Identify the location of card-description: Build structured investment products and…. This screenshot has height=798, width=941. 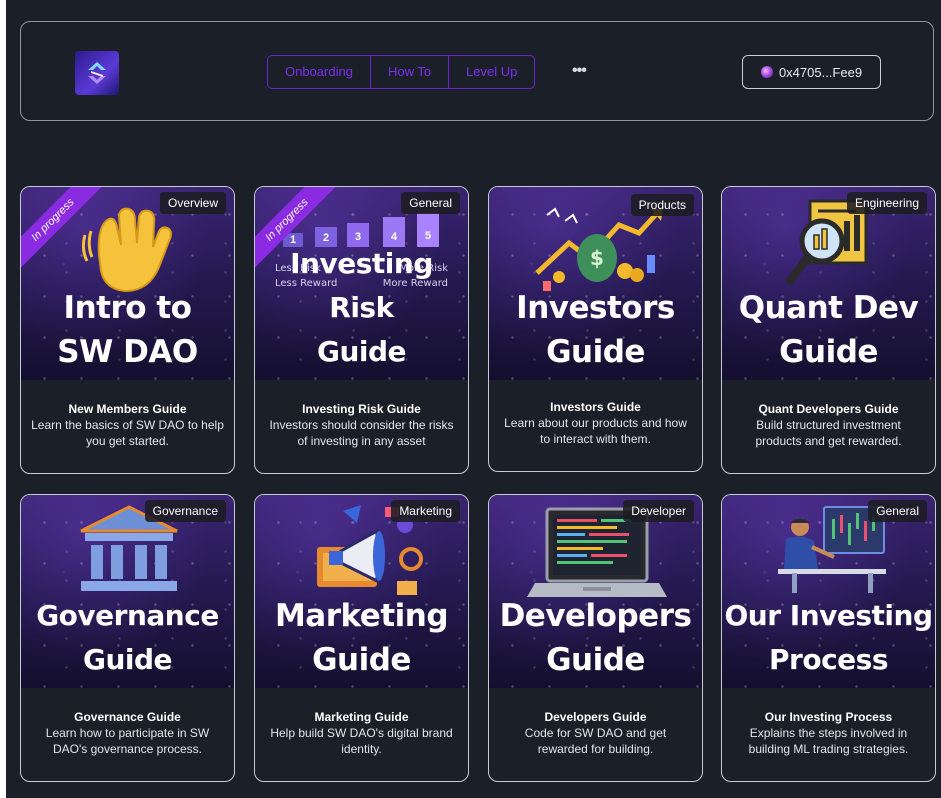
(828, 433).